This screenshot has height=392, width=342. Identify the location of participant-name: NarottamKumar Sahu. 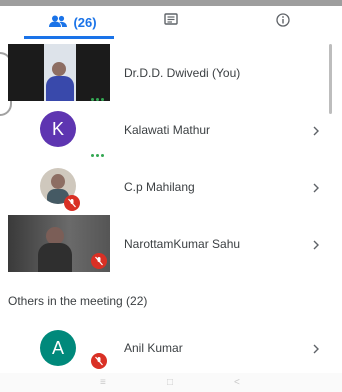
(182, 243).